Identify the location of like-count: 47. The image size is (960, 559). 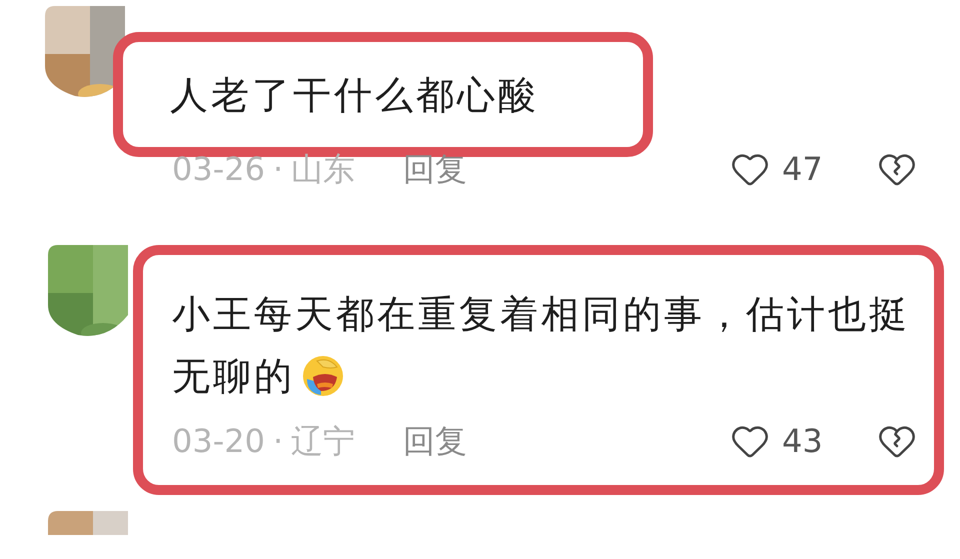
(803, 169).